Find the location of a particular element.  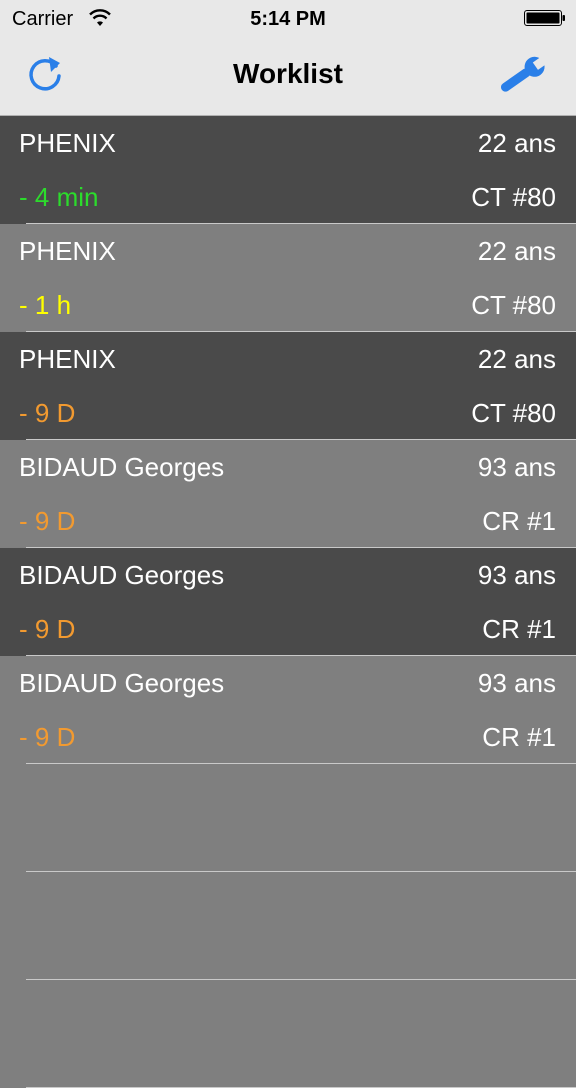

page-title: Worklist is located at coordinates (288, 73).